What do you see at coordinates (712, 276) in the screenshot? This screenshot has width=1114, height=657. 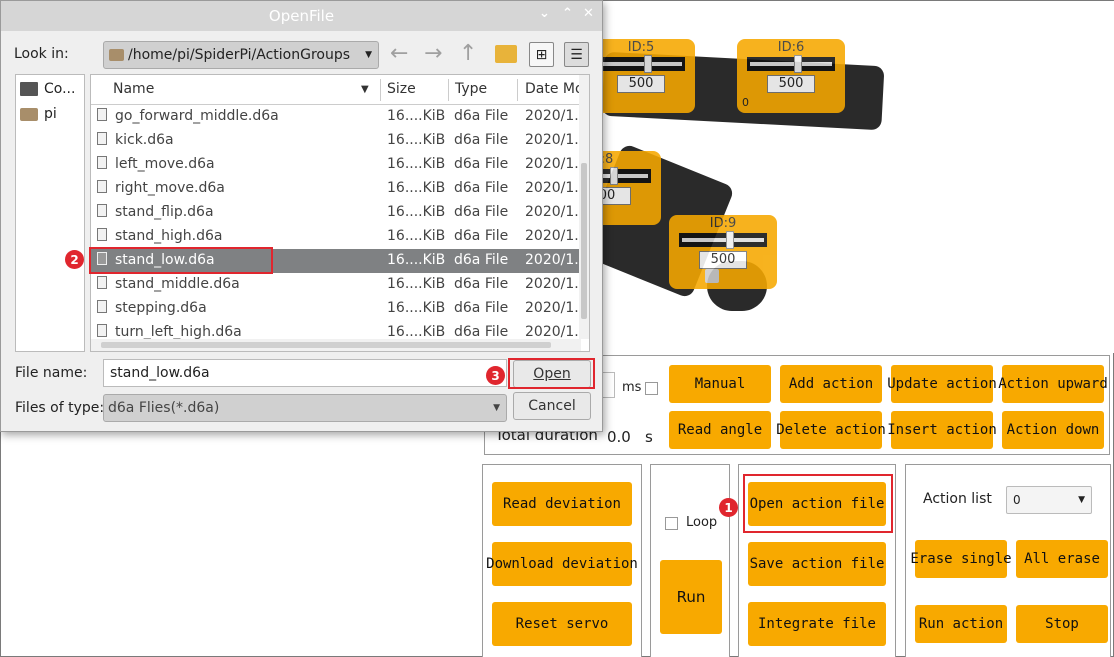 I see `servo-knob` at bounding box center [712, 276].